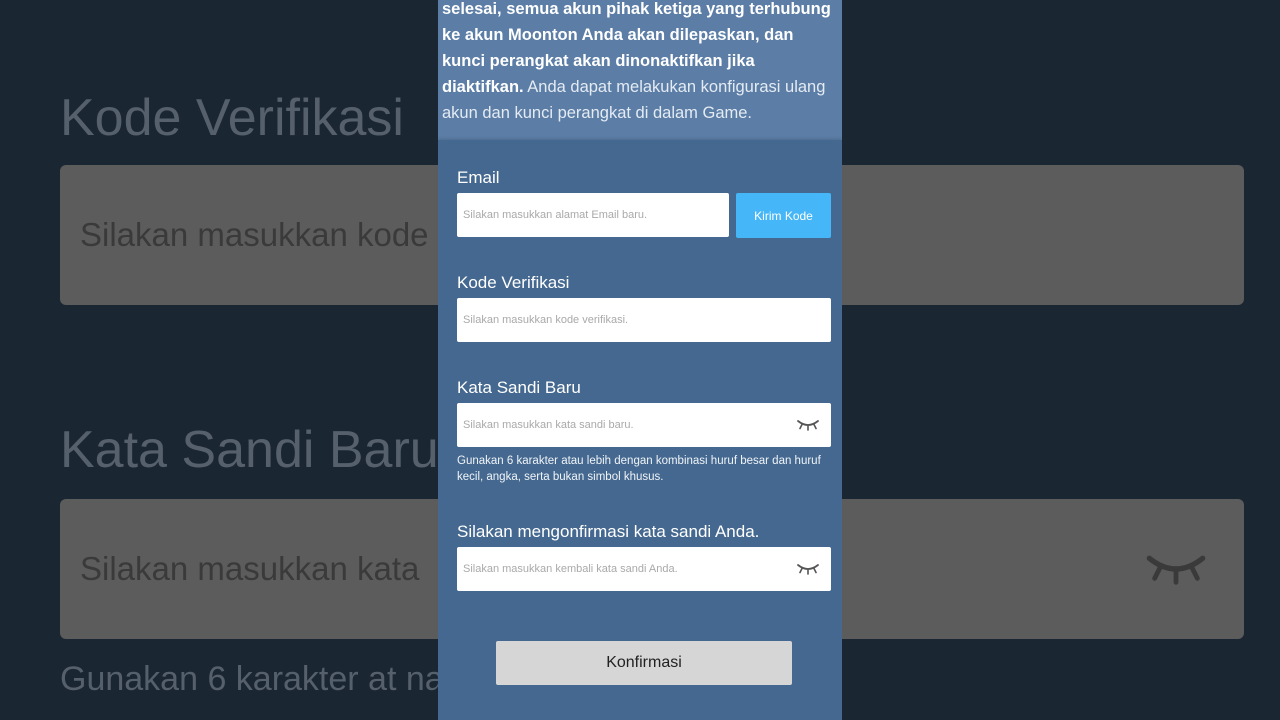 Image resolution: width=1280 pixels, height=720 pixels. Describe the element at coordinates (250, 568) in the screenshot. I see `bg-new-password-placeholder: Silakan masukkan kata` at that location.